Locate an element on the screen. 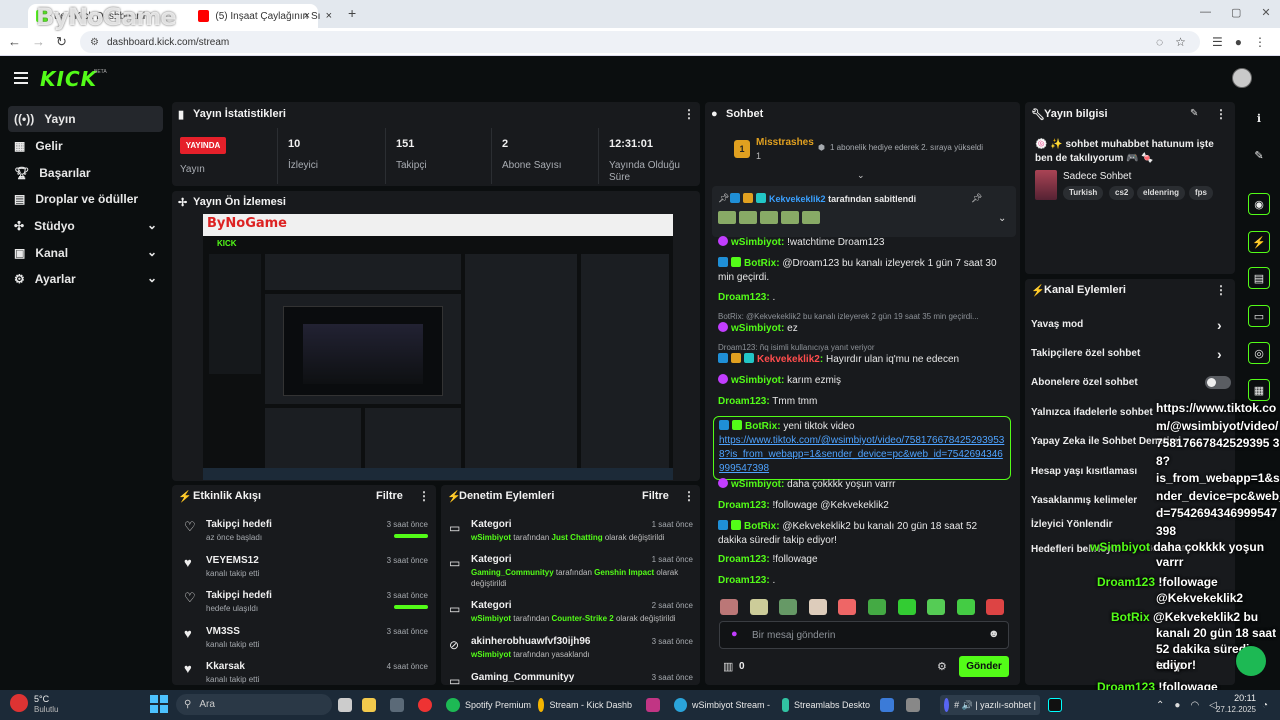  spotify-taskbar-item: Spotify Premium is located at coordinates (488, 705).